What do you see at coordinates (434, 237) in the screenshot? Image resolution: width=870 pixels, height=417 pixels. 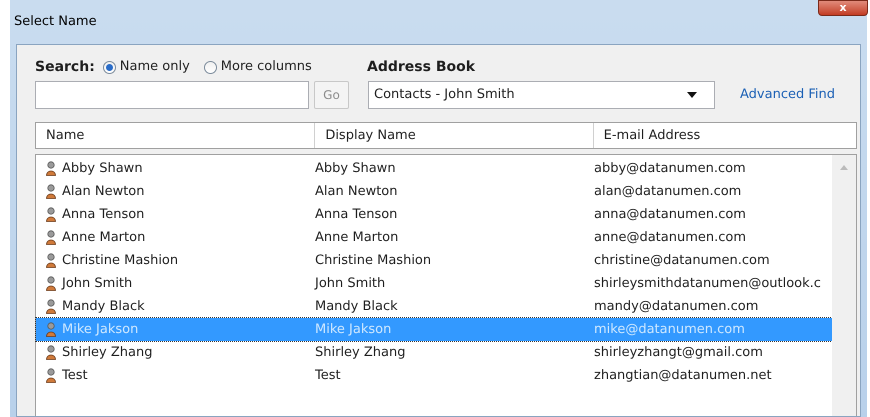 I see `contact-row: Anne Marton Anne Marton anne@datanumen.com` at bounding box center [434, 237].